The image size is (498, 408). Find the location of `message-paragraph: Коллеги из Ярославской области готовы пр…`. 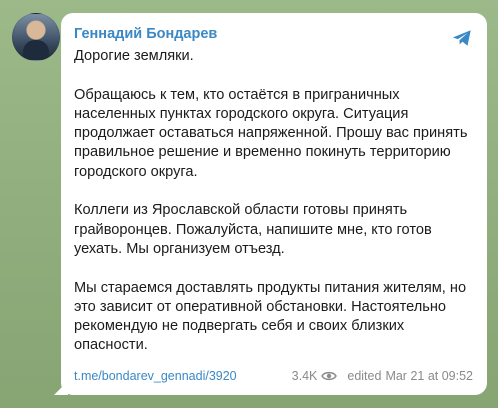

message-paragraph: Коллеги из Ярославской области готовы пр… is located at coordinates (253, 229).